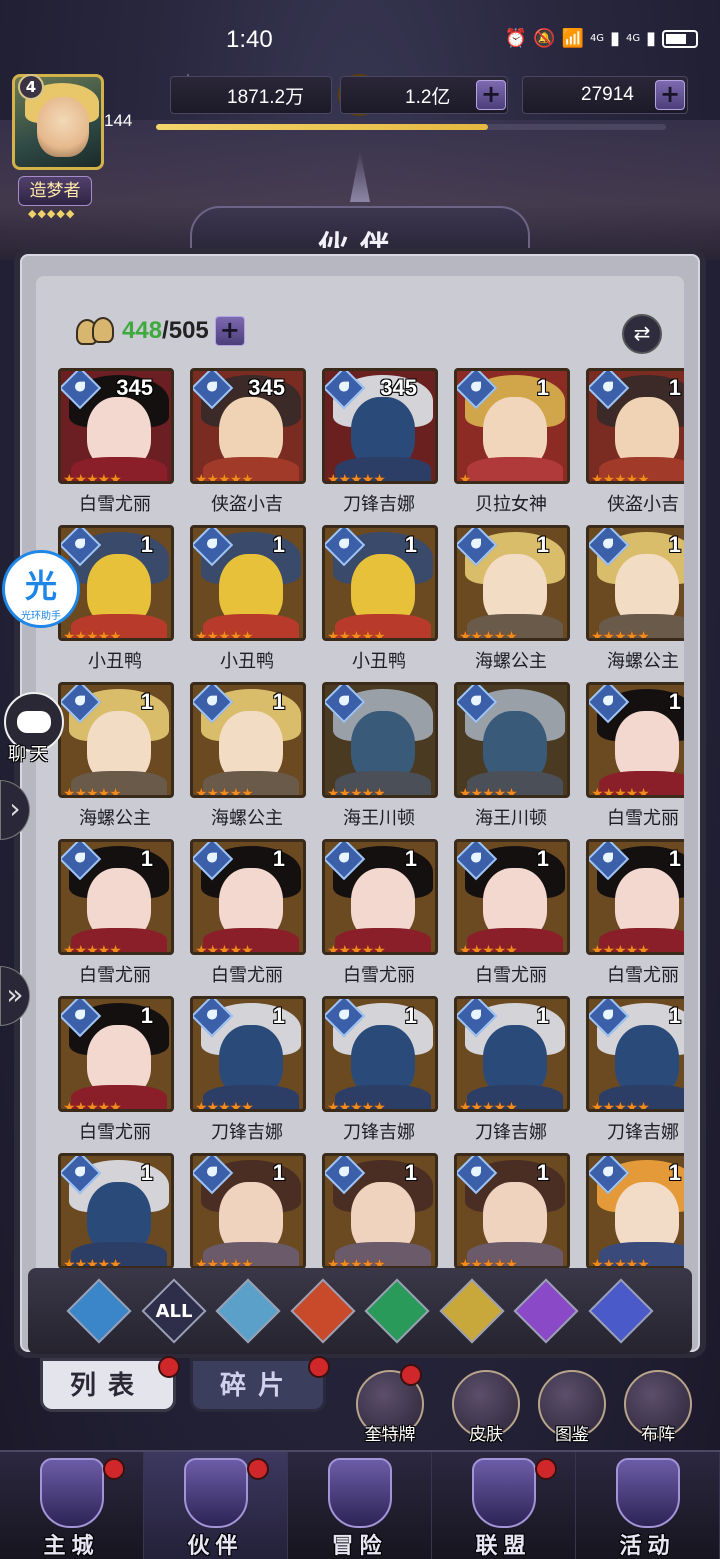  What do you see at coordinates (41, 616) in the screenshot?
I see `helper-label: 光环助手` at bounding box center [41, 616].